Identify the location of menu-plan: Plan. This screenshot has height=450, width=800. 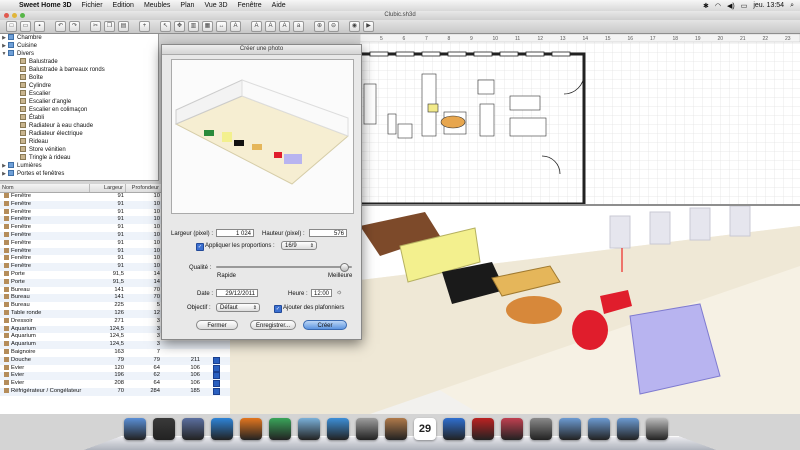
(187, 5).